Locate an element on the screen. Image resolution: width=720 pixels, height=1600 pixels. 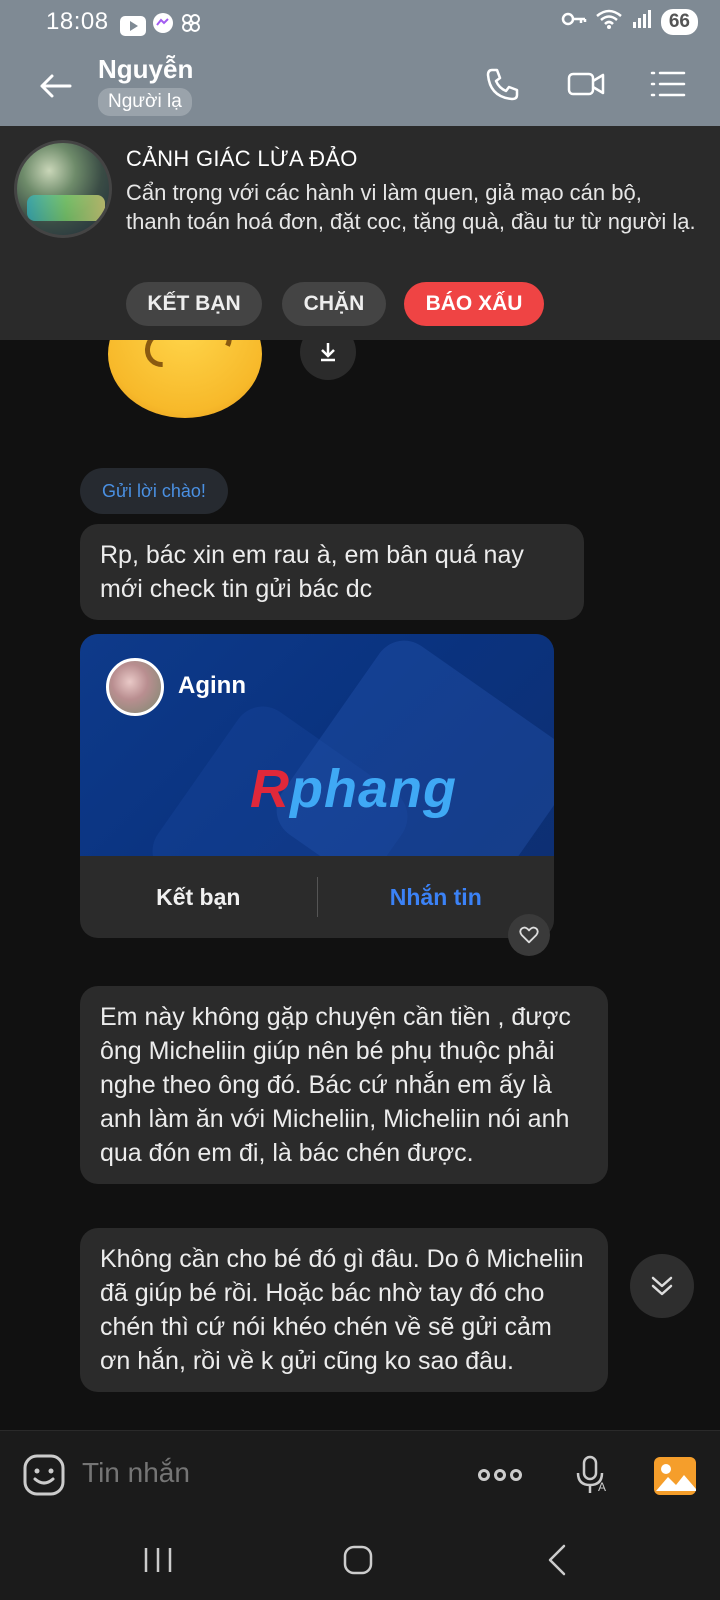
battery-indicator: 66 is located at coordinates (679, 21).